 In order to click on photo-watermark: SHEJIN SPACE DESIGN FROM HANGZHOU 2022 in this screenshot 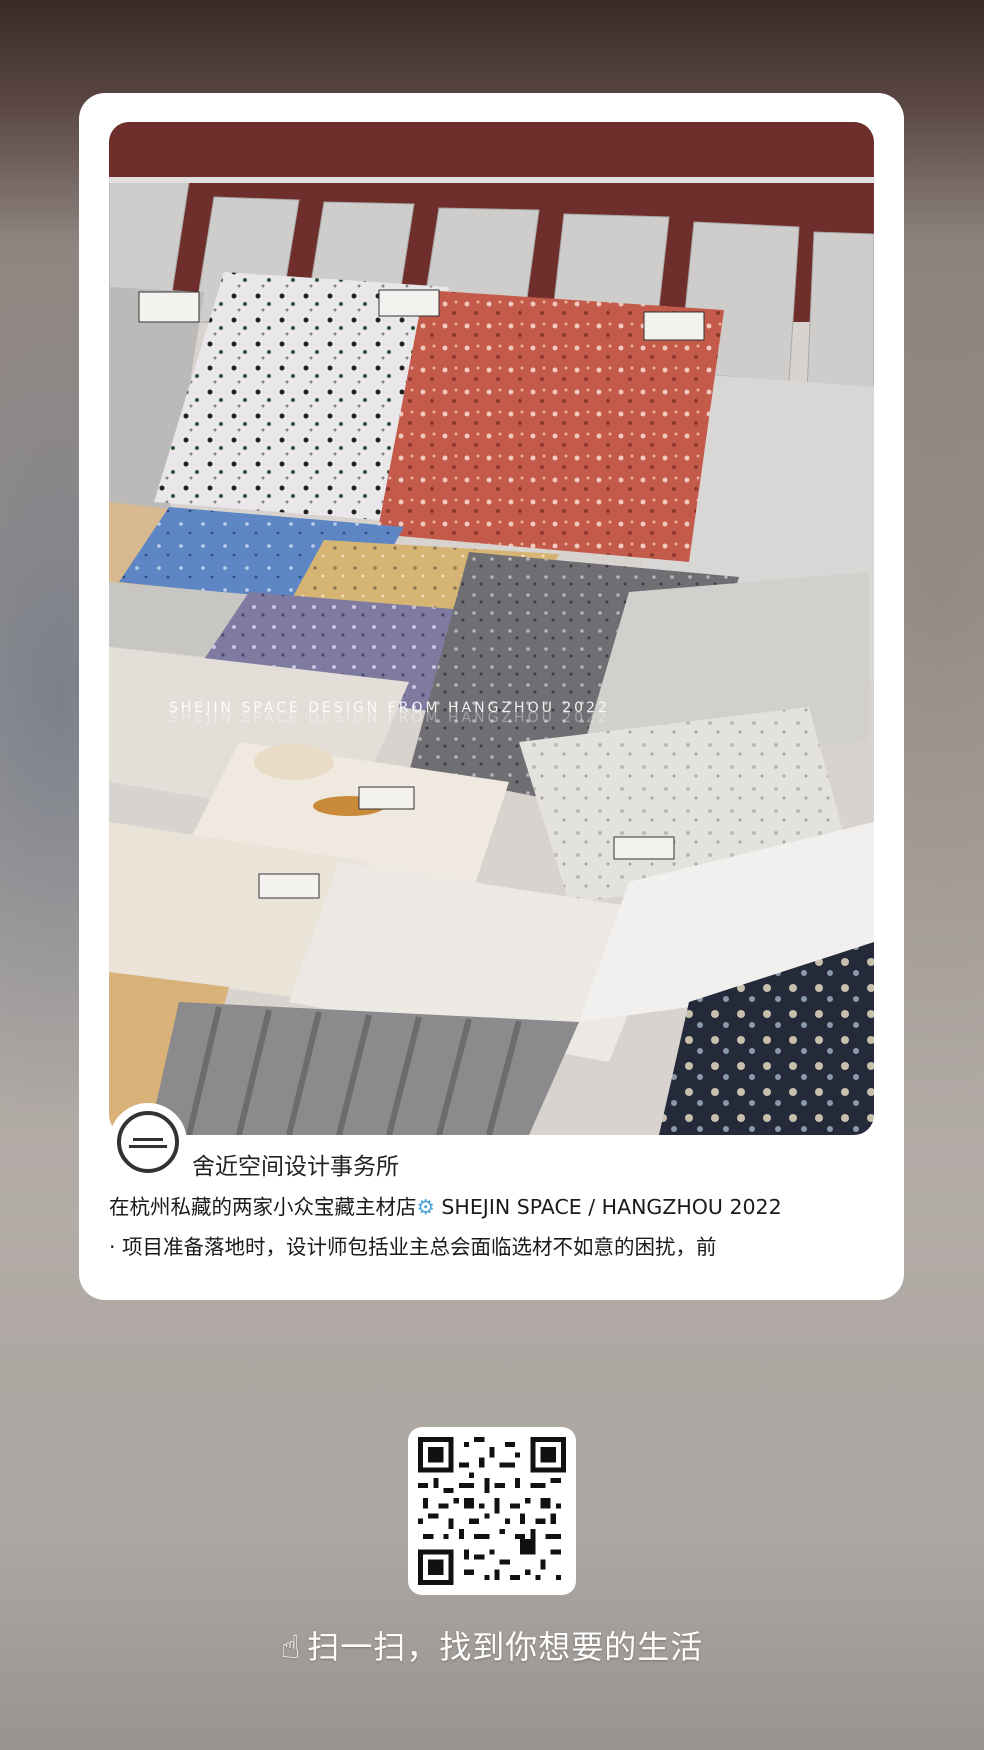, I will do `click(389, 708)`.